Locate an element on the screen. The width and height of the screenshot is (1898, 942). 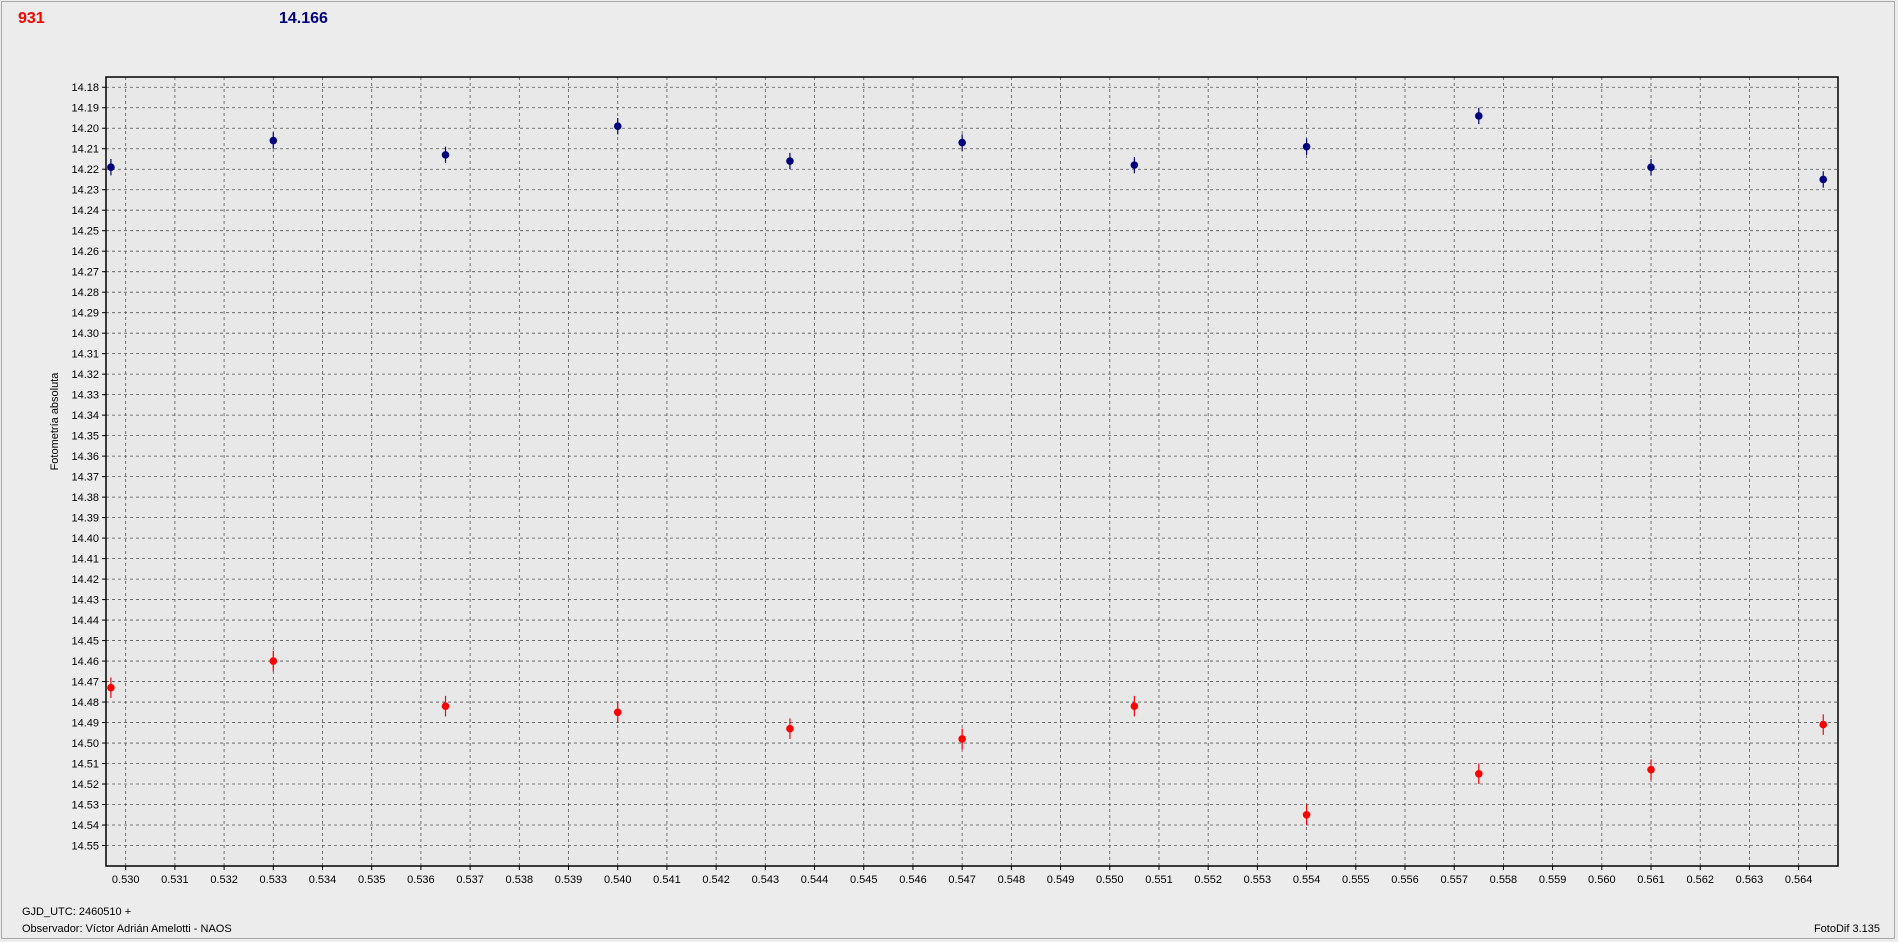
x-tick-label: 0.550 is located at coordinates (1110, 880).